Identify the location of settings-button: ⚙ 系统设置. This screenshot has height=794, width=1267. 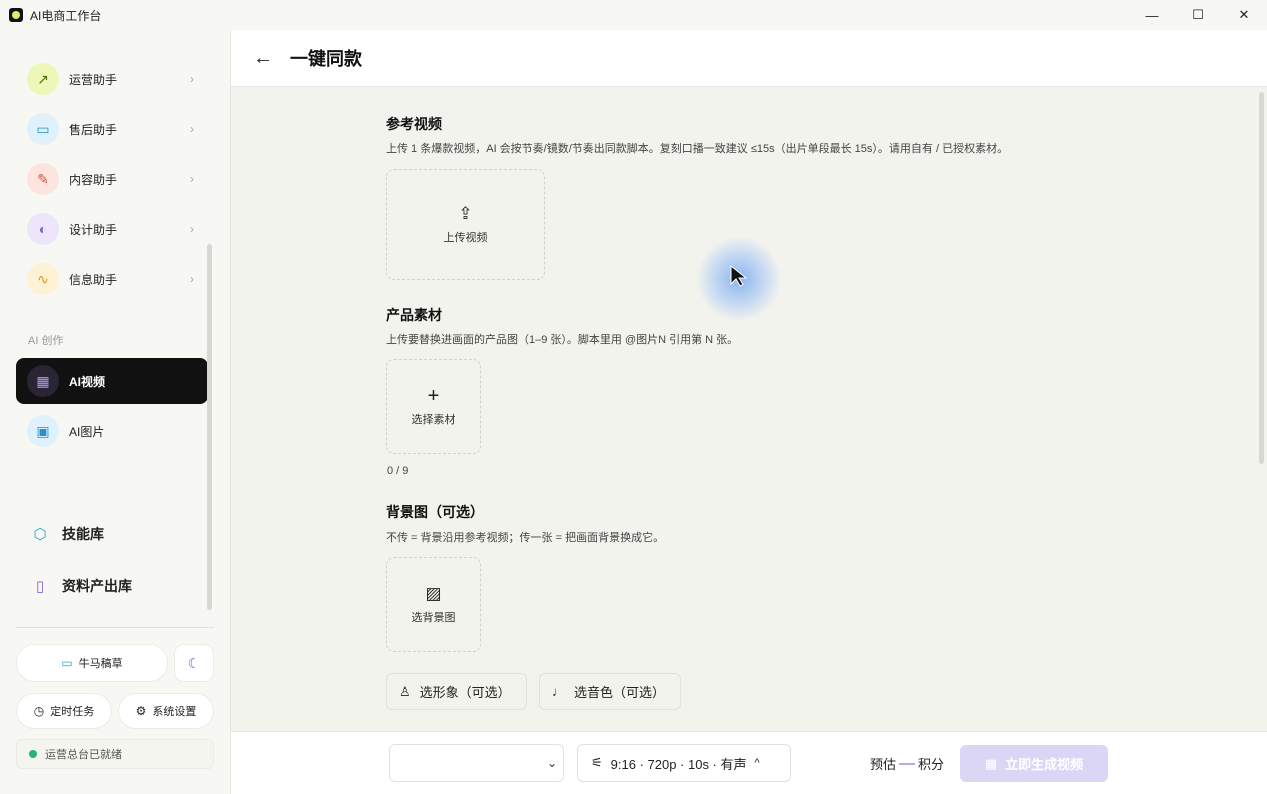
(166, 711).